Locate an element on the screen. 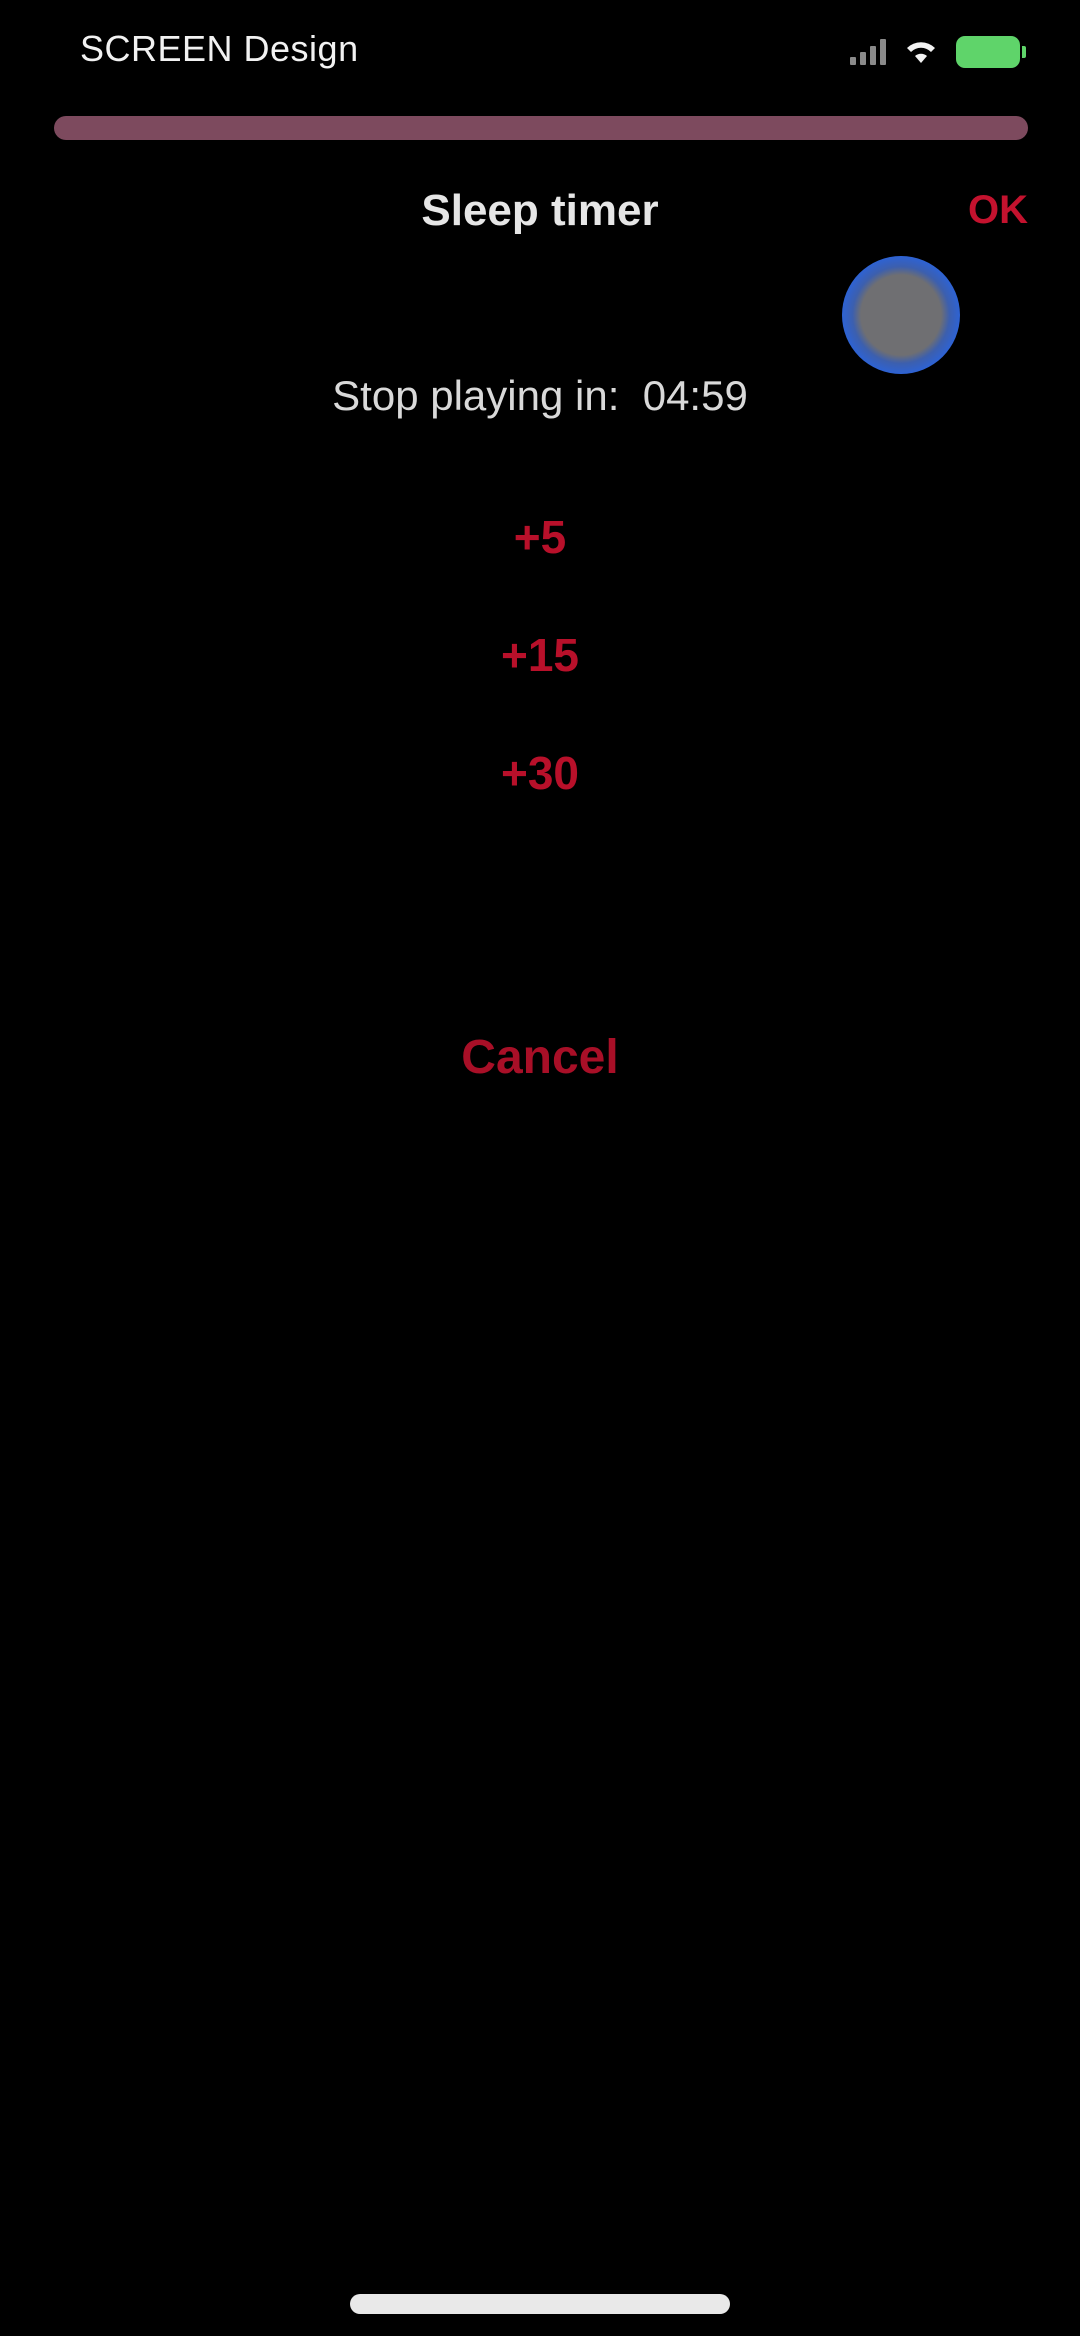  ok-button: OK is located at coordinates (998, 210).